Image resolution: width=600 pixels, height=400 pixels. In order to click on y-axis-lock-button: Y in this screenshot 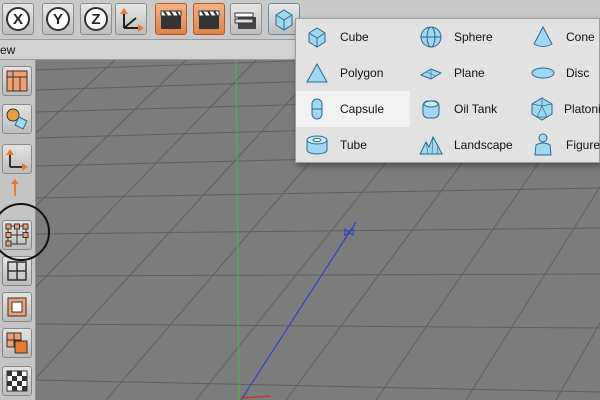, I will do `click(58, 19)`.